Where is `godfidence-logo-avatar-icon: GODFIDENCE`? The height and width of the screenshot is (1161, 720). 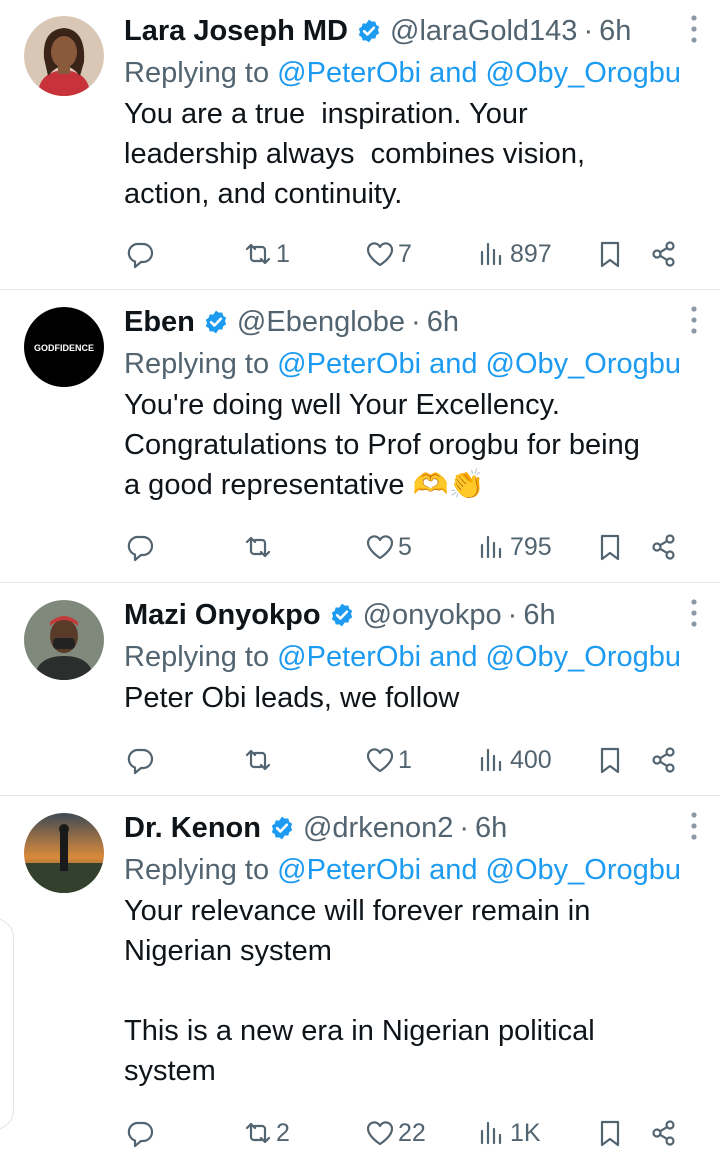
godfidence-logo-avatar-icon: GODFIDENCE is located at coordinates (64, 347).